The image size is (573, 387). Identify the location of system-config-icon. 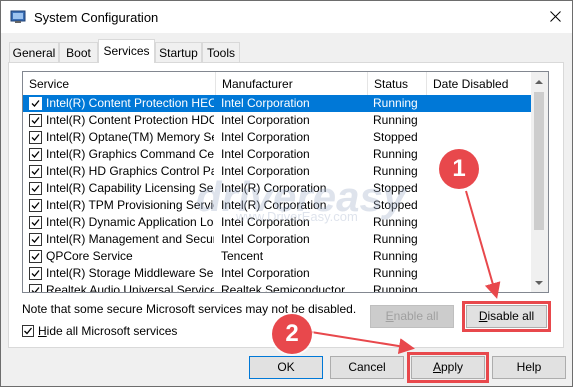
(18, 16).